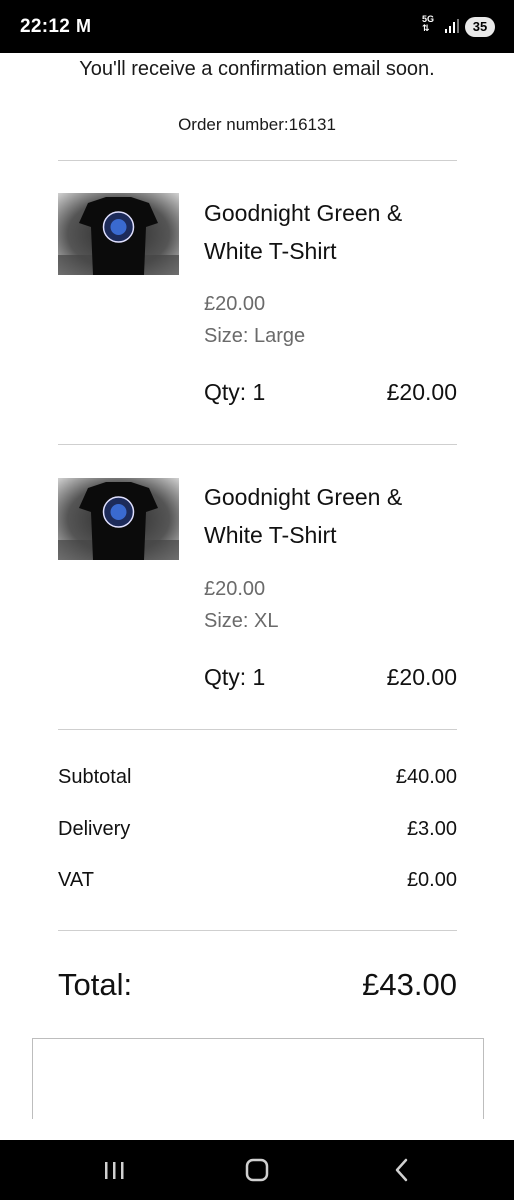  I want to click on subtotal-value: £40.00, so click(426, 777).